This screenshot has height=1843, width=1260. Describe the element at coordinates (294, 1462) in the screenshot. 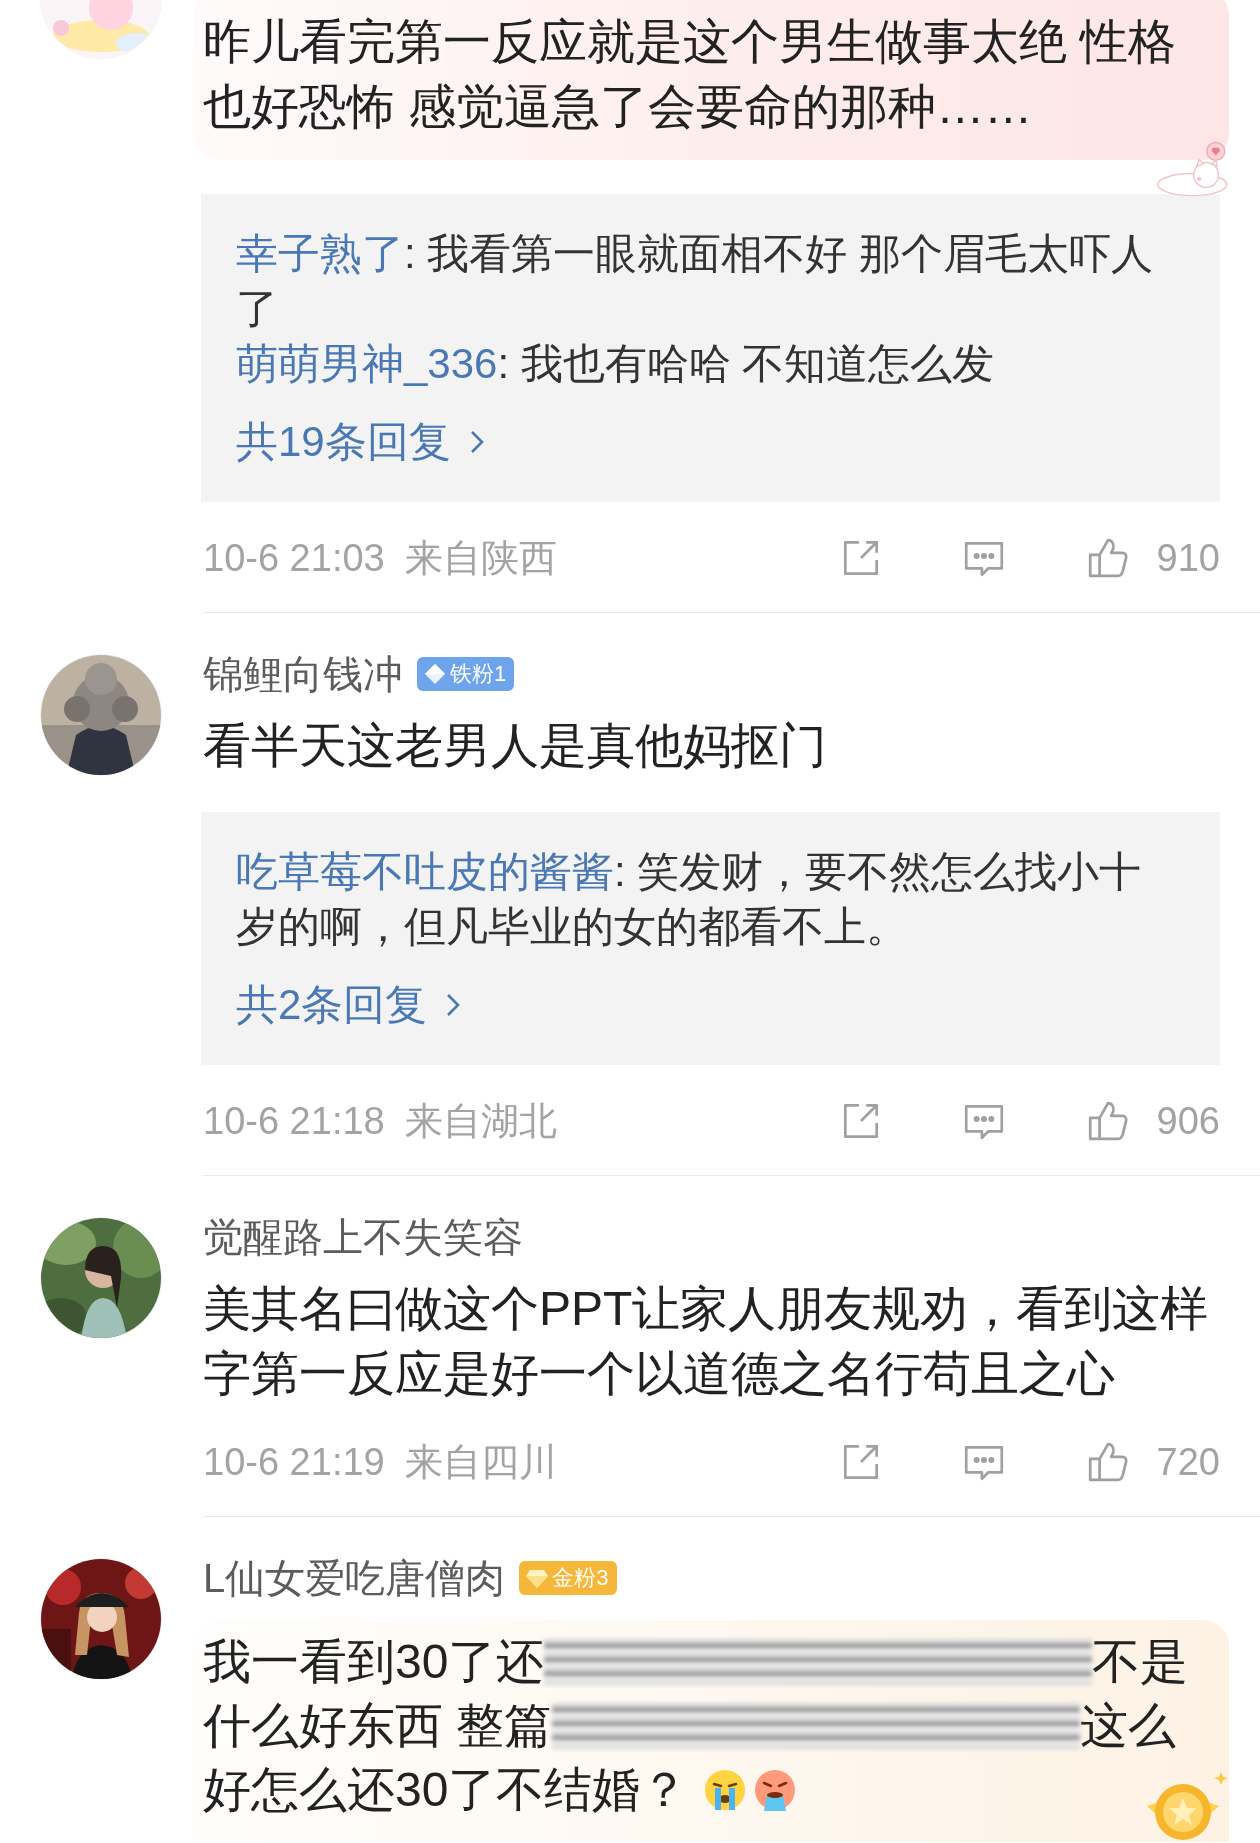

I see `timestamp: 10-6 21:19` at that location.